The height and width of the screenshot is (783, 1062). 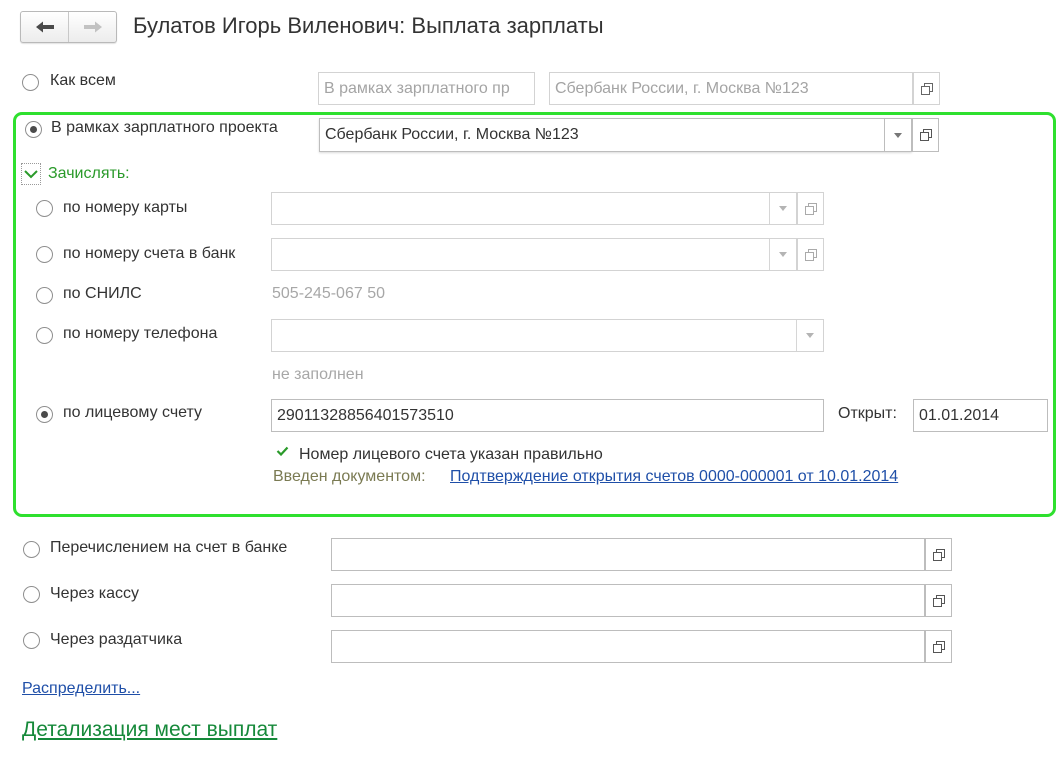 What do you see at coordinates (328, 293) in the screenshot?
I see `snils-value: 505-245-067 50` at bounding box center [328, 293].